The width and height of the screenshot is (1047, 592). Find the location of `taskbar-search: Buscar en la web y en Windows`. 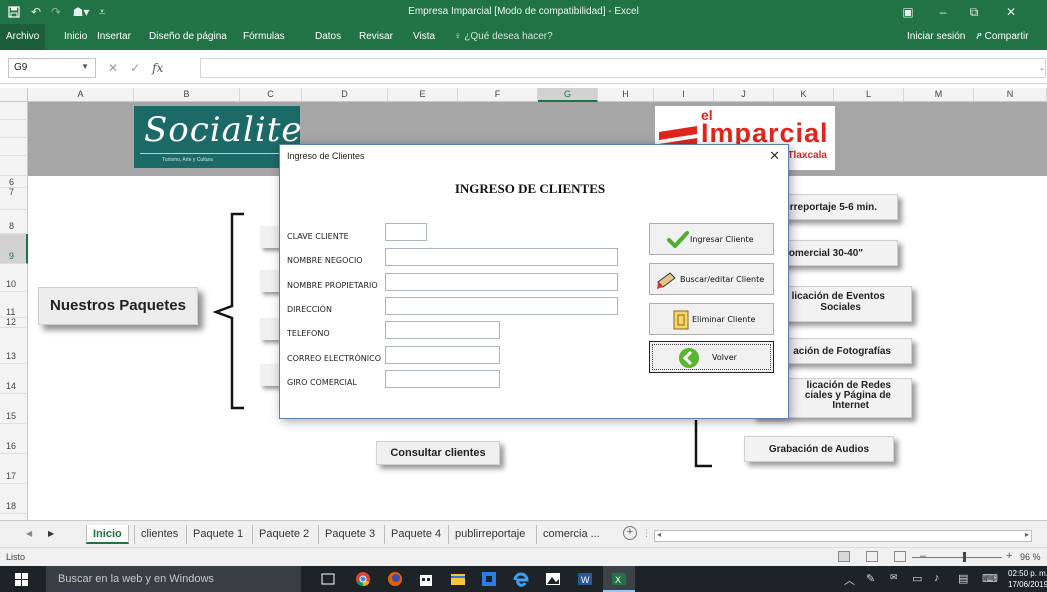

taskbar-search: Buscar en la web y en Windows is located at coordinates (173, 579).